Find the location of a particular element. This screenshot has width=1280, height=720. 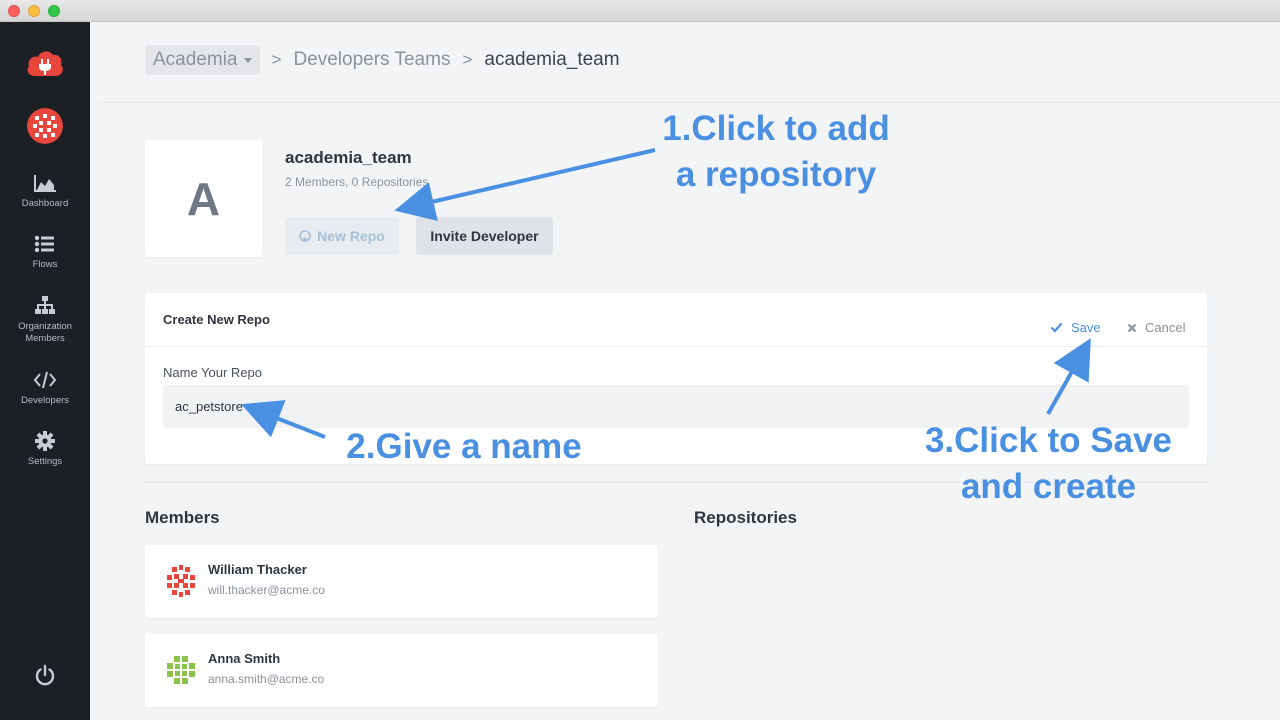

sidebar-item-label: Organization Members is located at coordinates (45, 332).